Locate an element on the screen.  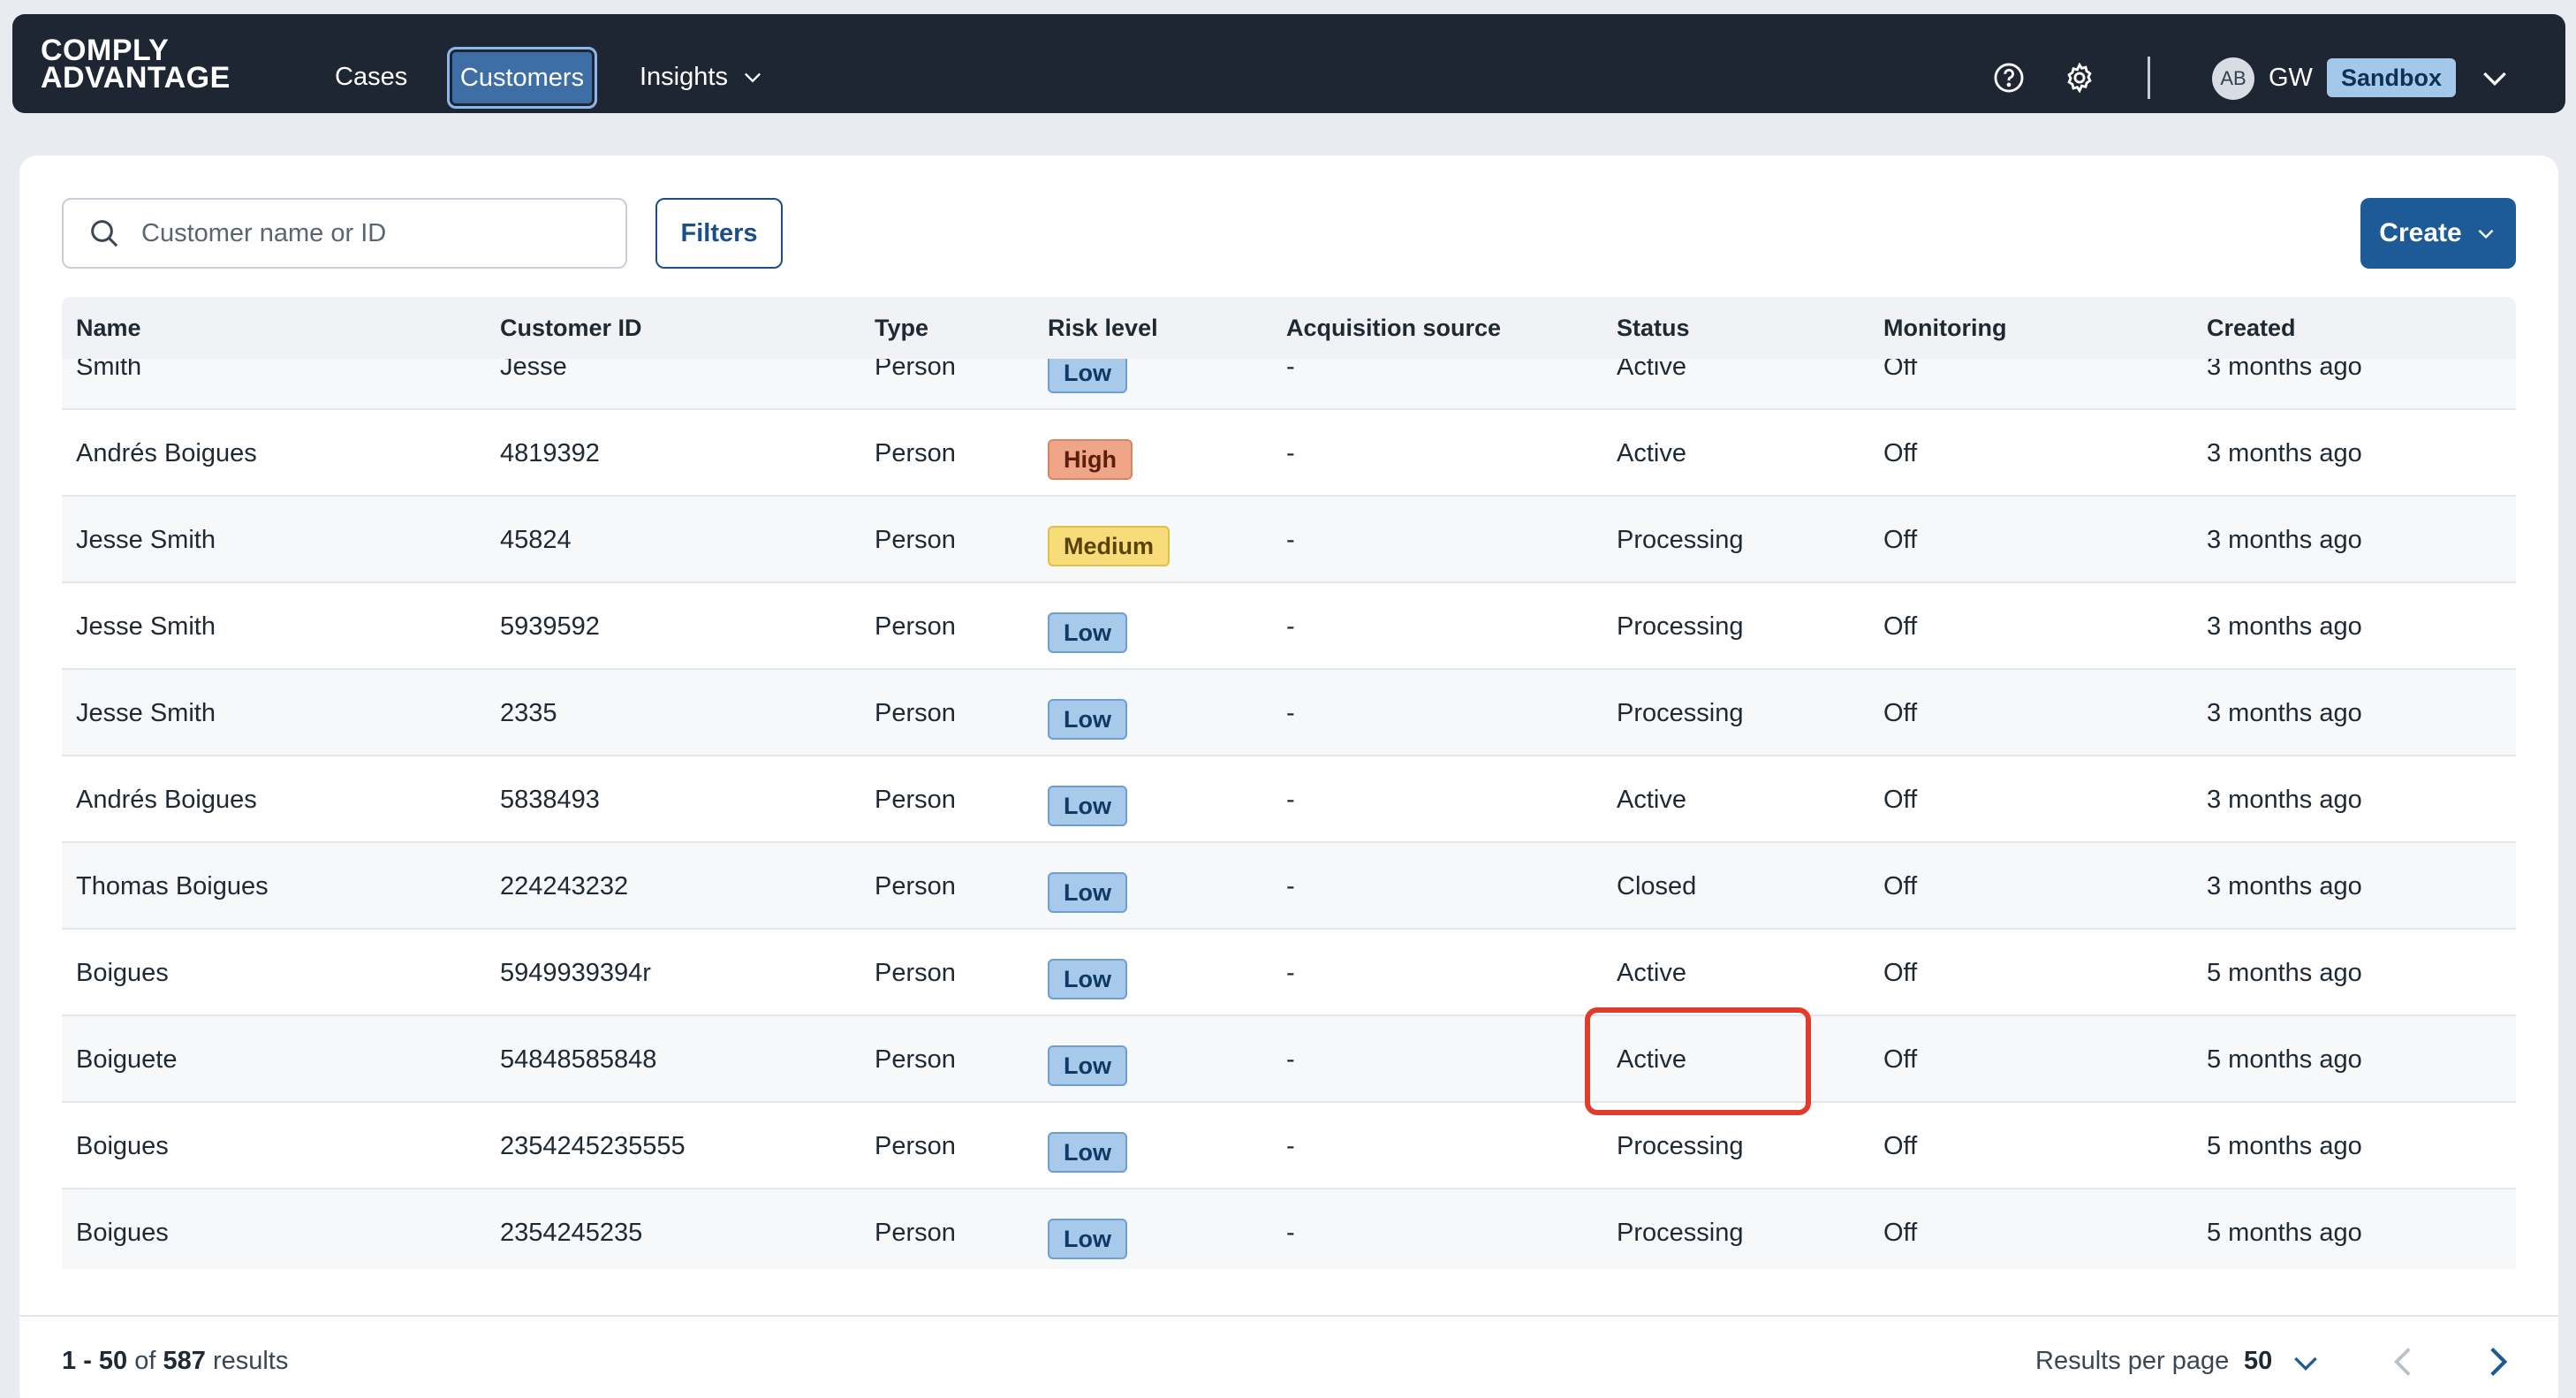
footer-divider is located at coordinates (1288, 1316).